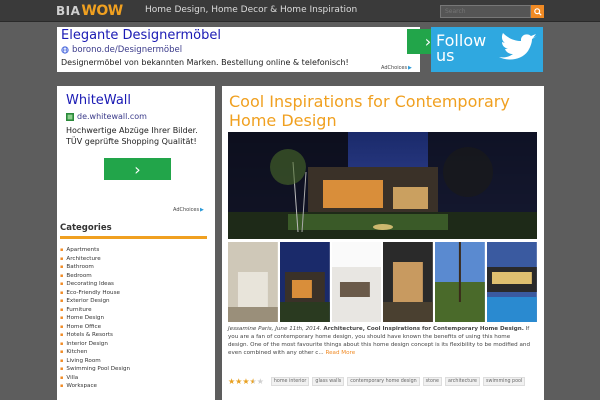 The width and height of the screenshot is (600, 400). I want to click on category-item: ▪ Workspace, so click(95, 386).